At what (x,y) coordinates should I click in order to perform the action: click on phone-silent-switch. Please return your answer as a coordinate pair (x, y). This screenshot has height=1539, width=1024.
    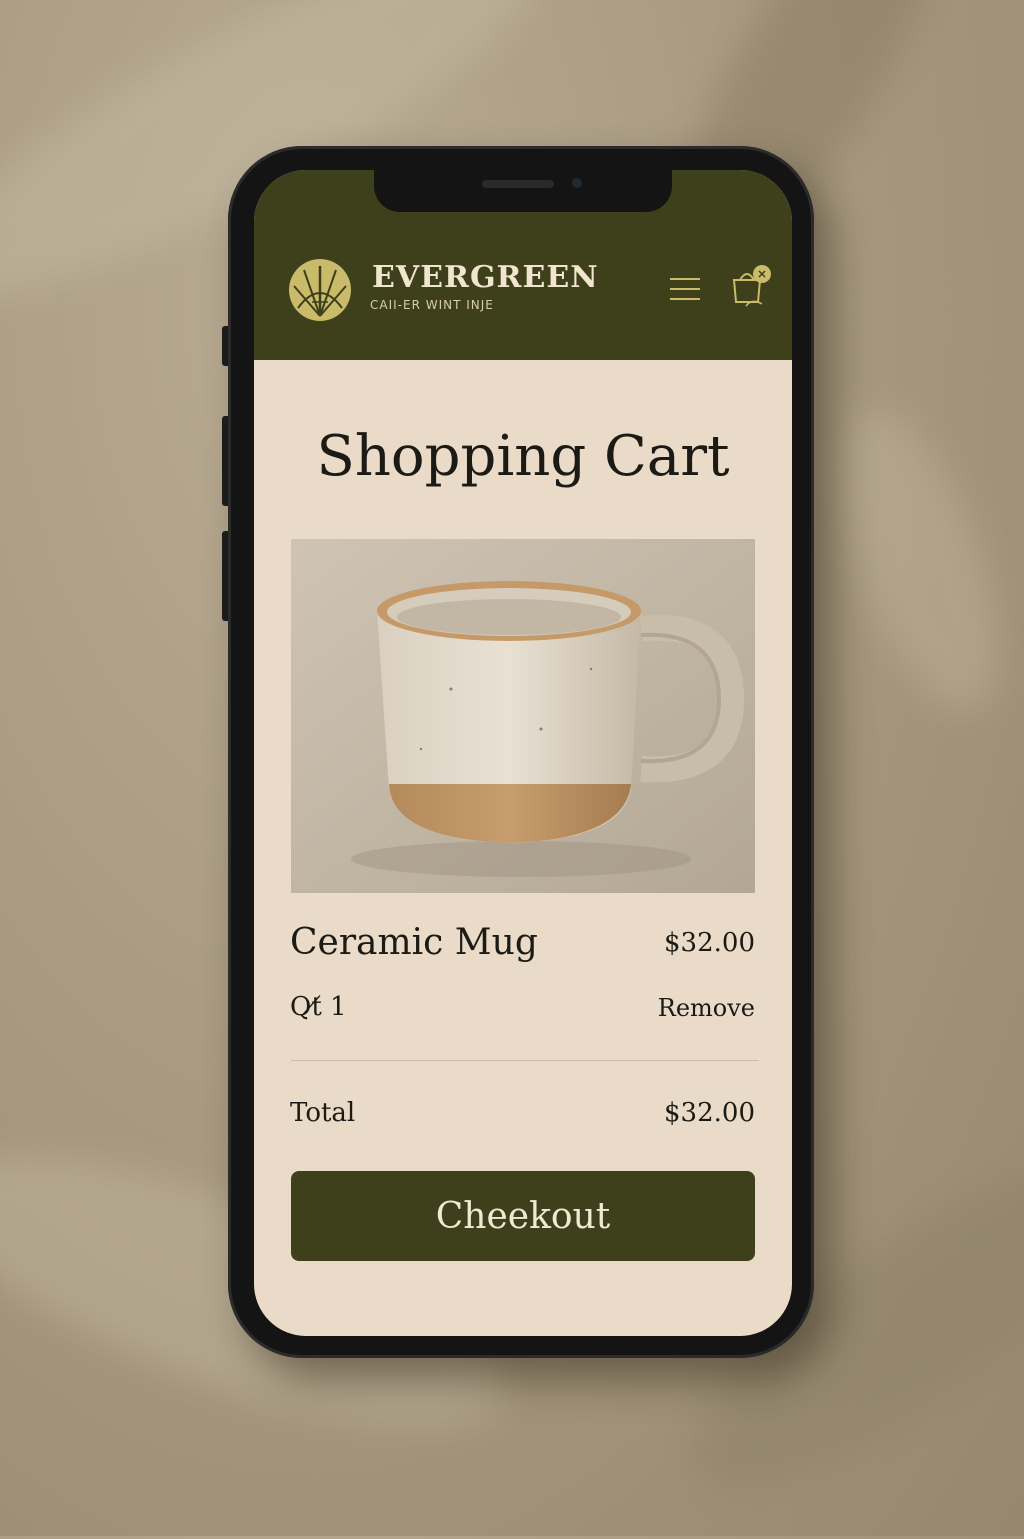
    Looking at the image, I should click on (225, 346).